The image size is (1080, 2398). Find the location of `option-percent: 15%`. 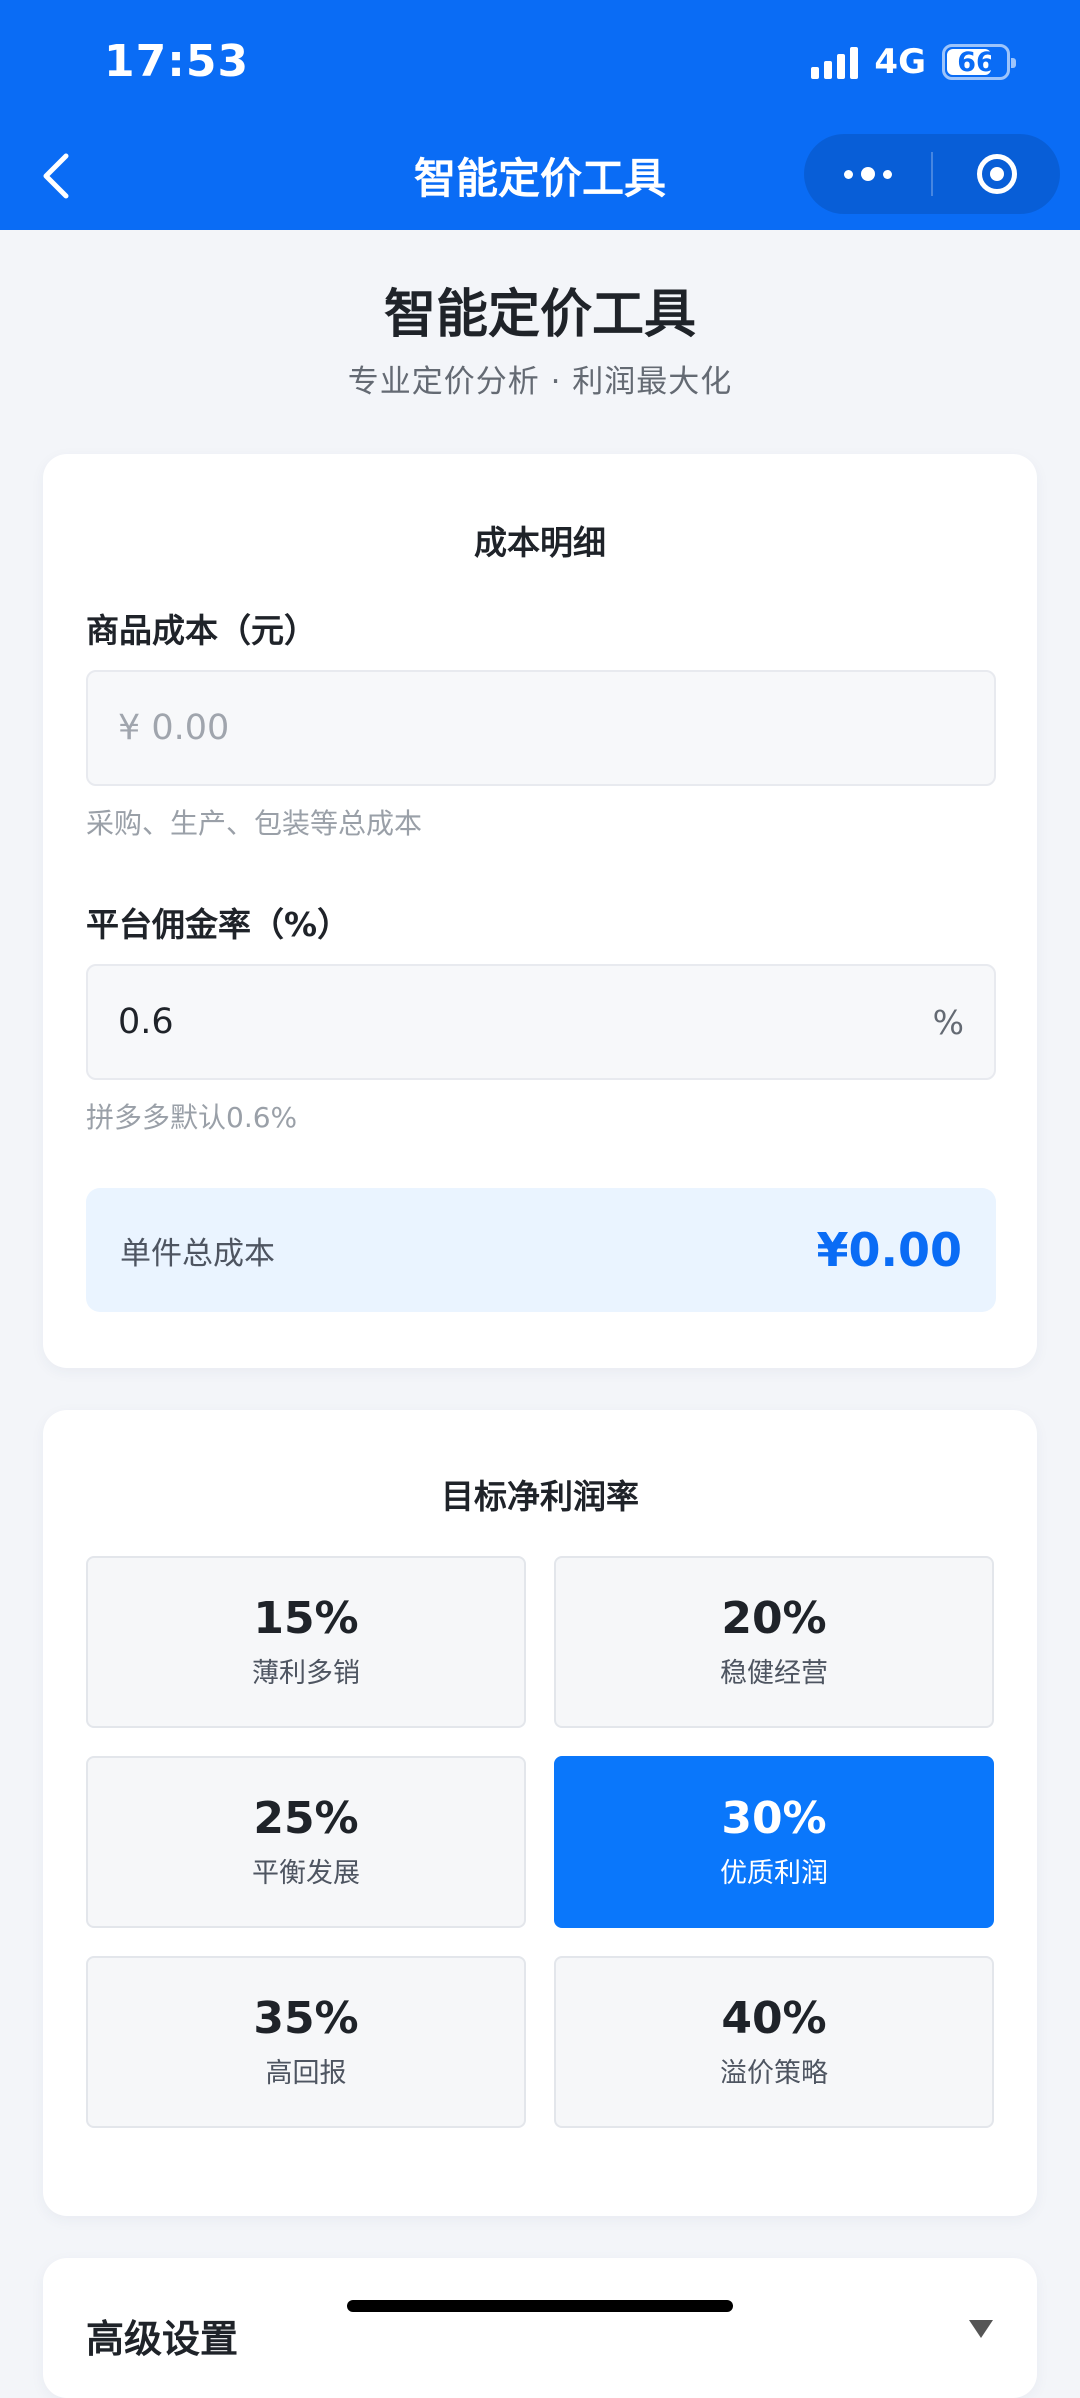

option-percent: 15% is located at coordinates (306, 1619).